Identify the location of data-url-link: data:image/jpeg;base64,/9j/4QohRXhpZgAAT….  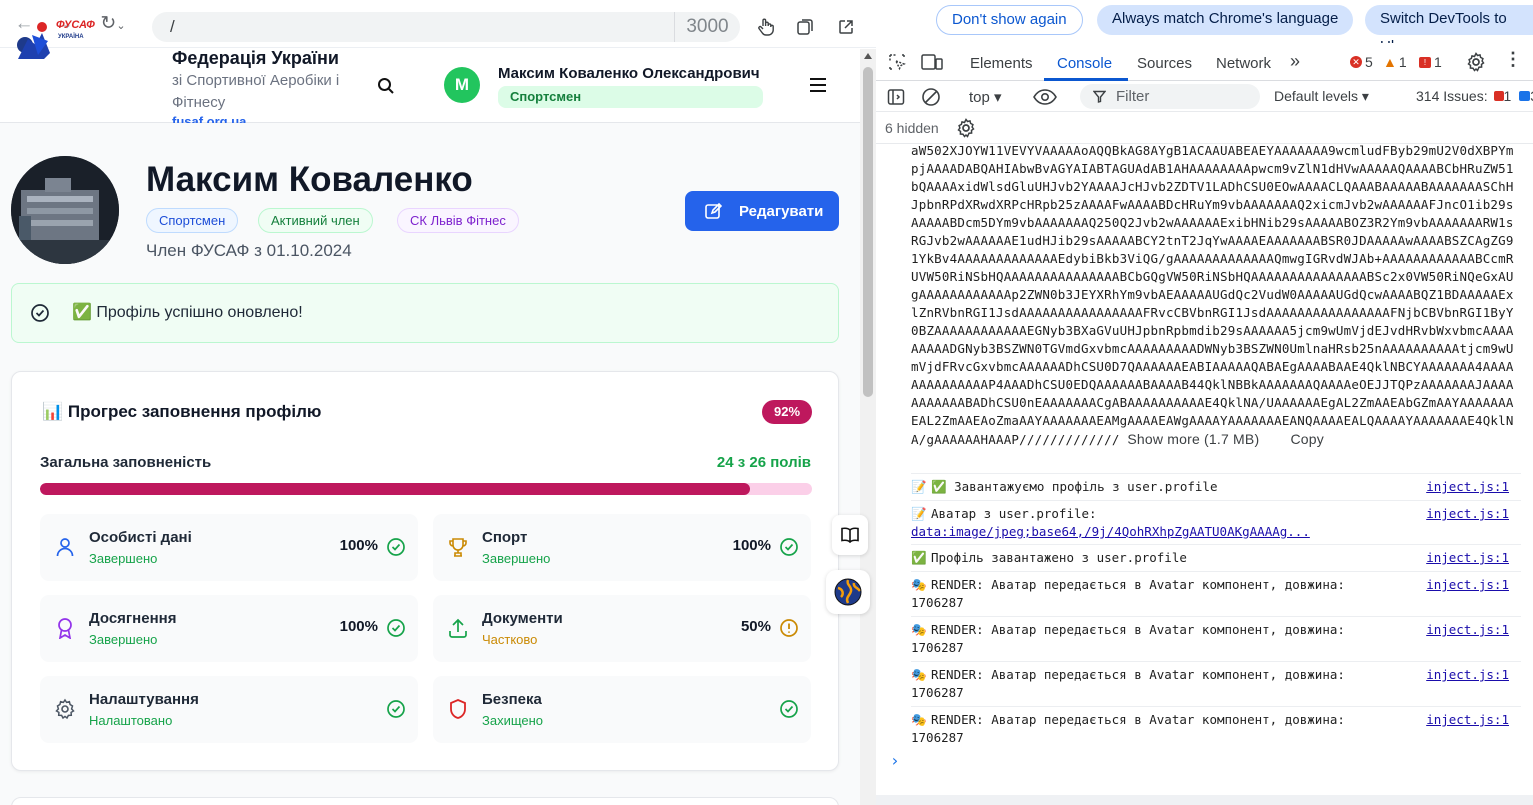
(1110, 531).